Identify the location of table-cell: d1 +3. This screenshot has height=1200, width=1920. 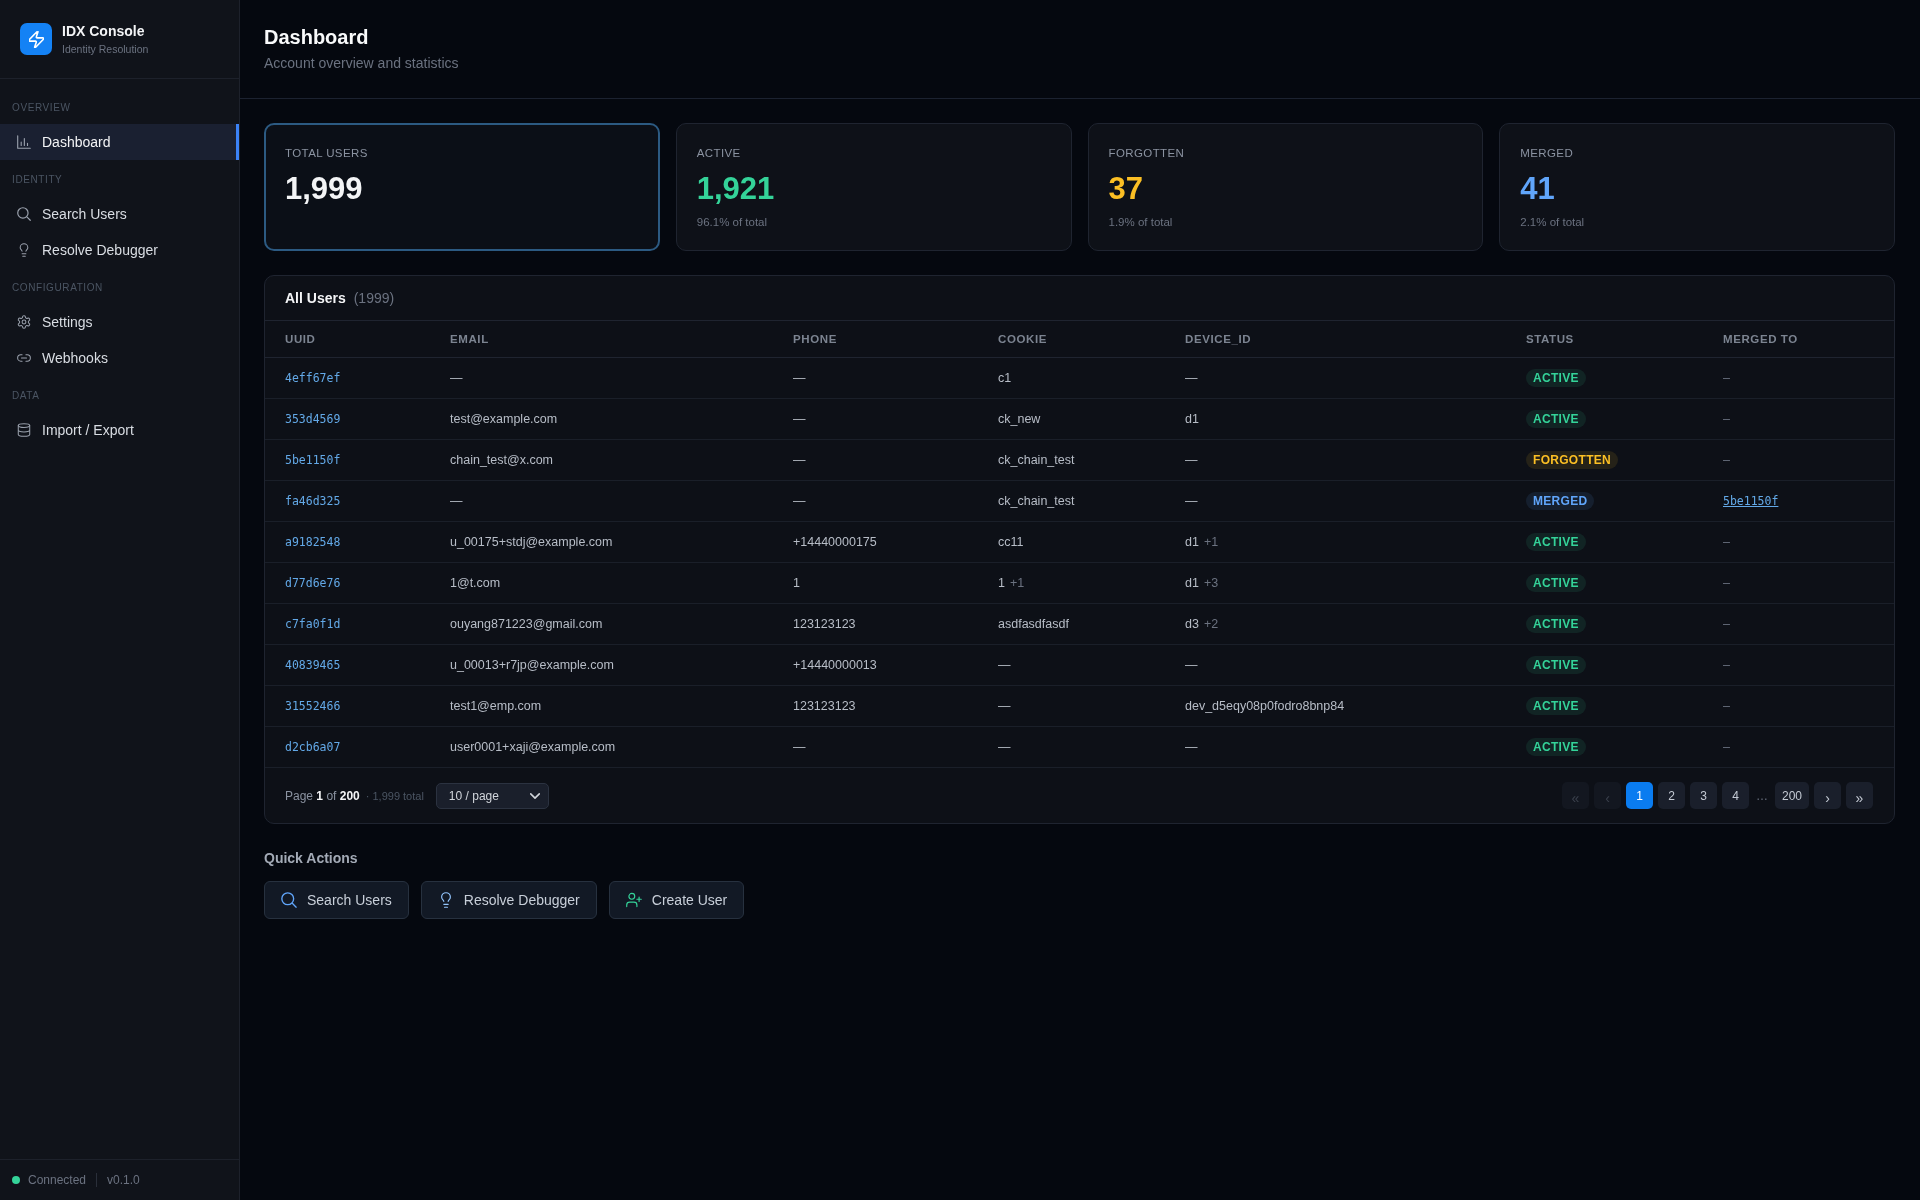
(1202, 583).